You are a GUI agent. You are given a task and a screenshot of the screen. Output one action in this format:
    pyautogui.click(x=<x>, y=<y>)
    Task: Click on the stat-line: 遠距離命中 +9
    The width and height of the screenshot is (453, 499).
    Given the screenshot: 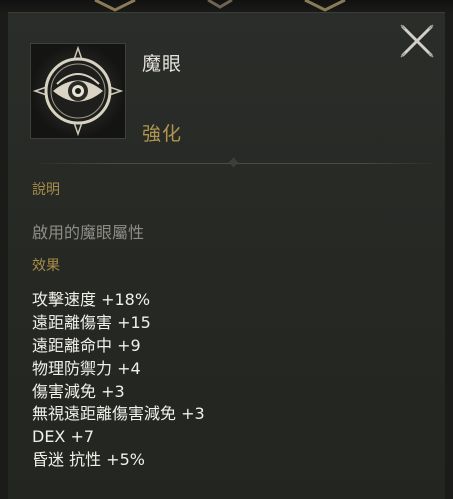 What is the action you would take?
    pyautogui.click(x=86, y=345)
    